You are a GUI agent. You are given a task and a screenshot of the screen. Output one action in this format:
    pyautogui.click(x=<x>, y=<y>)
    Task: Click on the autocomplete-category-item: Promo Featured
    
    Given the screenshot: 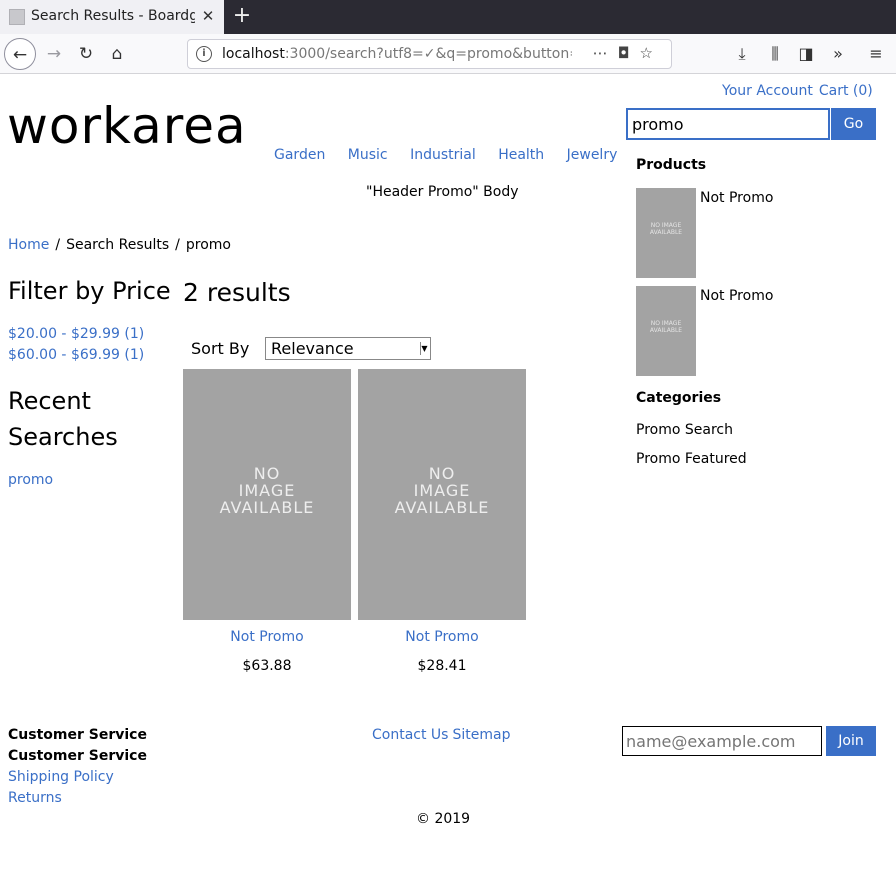 What is the action you would take?
    pyautogui.click(x=691, y=459)
    